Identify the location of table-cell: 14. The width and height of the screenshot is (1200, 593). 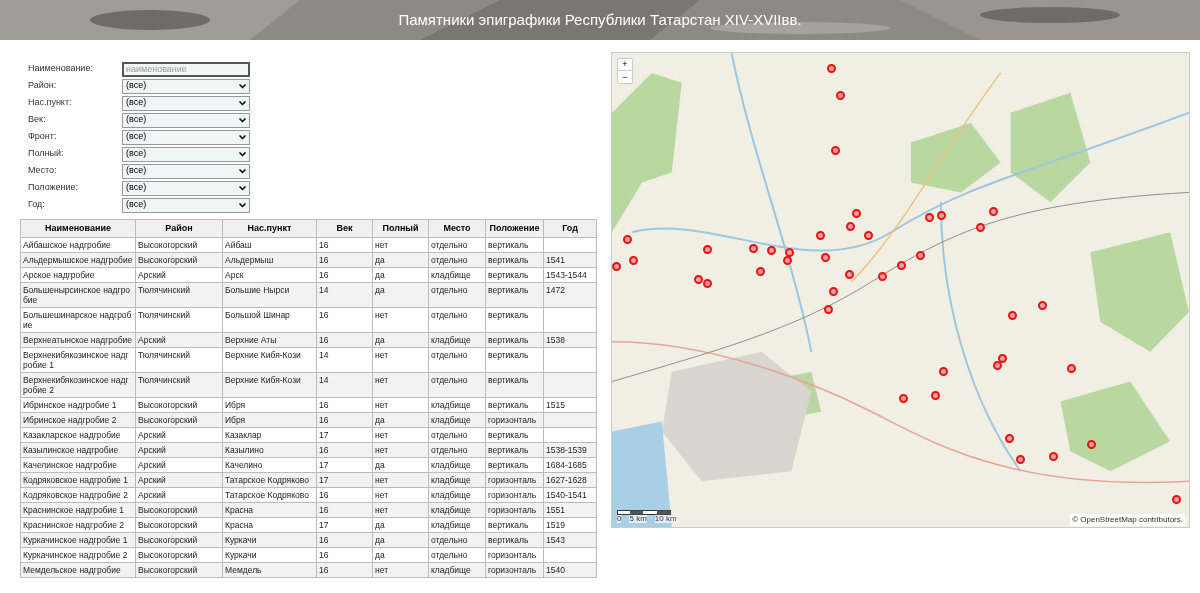
(344, 295).